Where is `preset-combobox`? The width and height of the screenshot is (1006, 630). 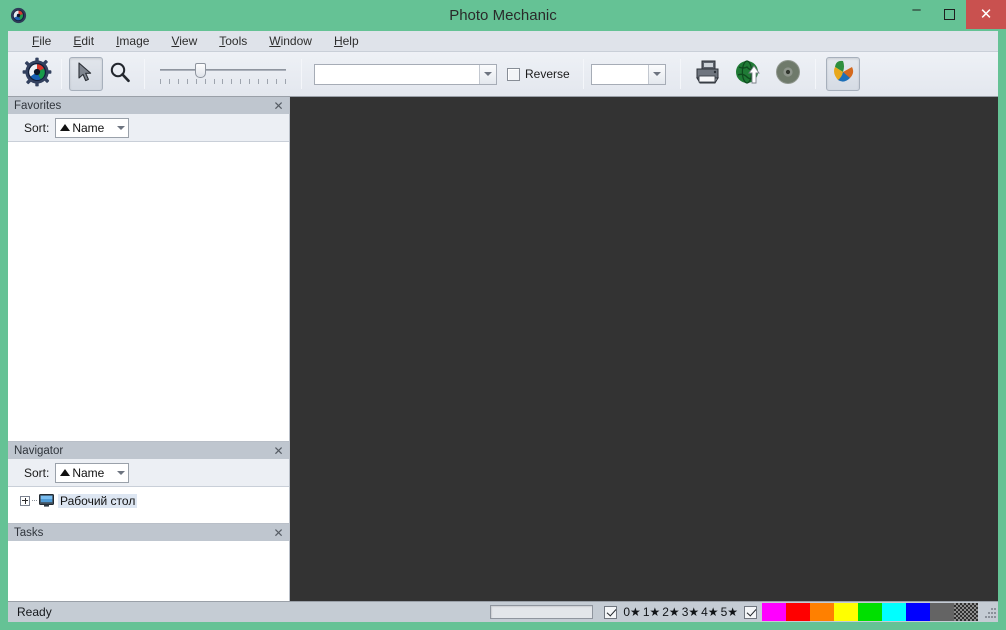 preset-combobox is located at coordinates (628, 74).